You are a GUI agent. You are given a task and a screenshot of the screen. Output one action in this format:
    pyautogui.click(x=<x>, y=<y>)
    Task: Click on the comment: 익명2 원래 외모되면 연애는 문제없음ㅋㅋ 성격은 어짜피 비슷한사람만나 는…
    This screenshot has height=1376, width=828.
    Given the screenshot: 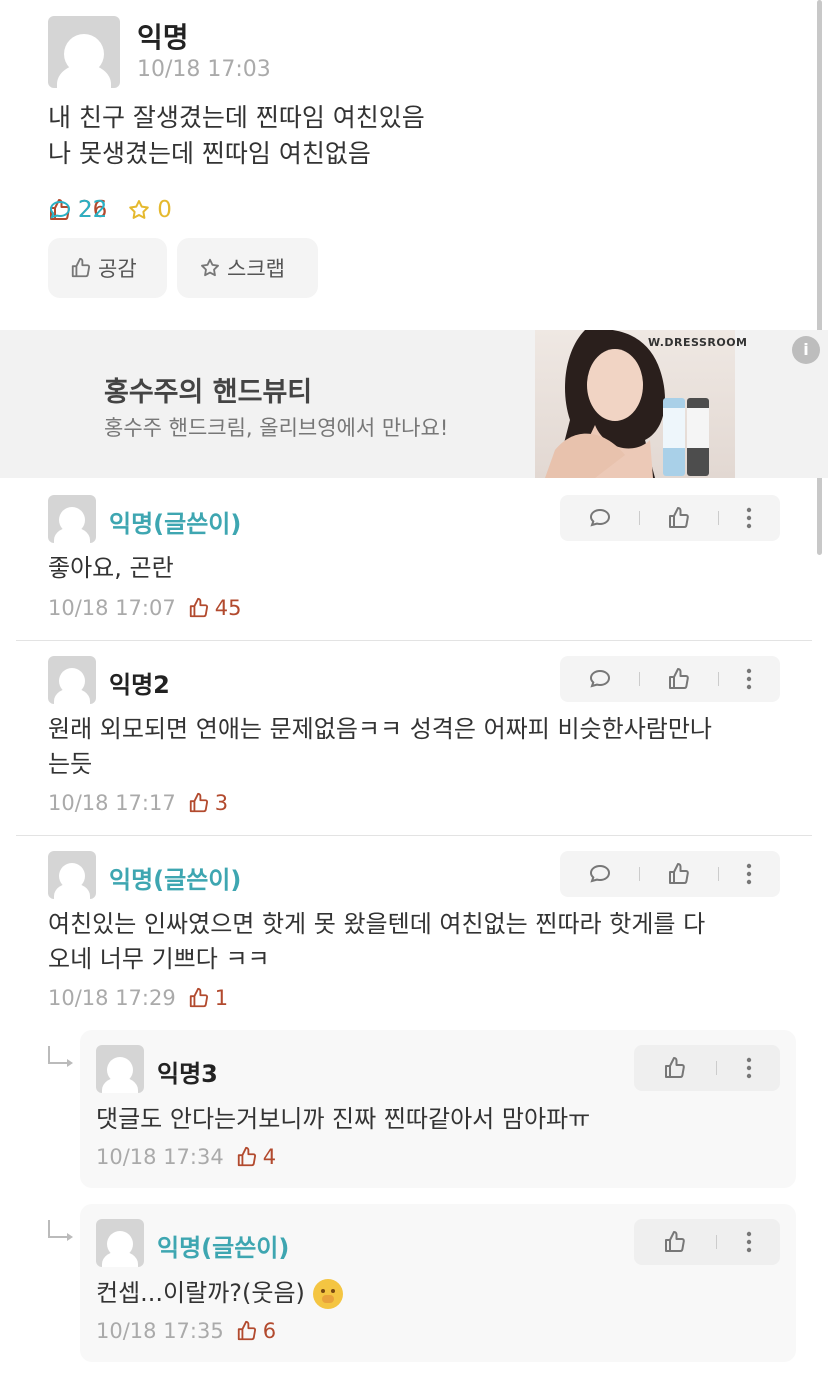 What is the action you would take?
    pyautogui.click(x=414, y=741)
    